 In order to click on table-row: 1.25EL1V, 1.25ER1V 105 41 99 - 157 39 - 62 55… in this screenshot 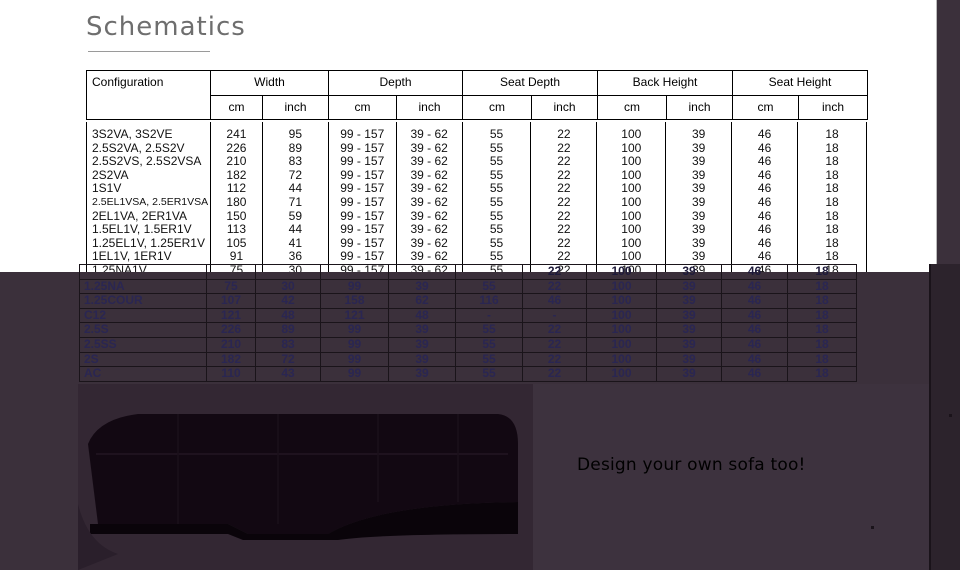, I will do `click(476, 243)`.